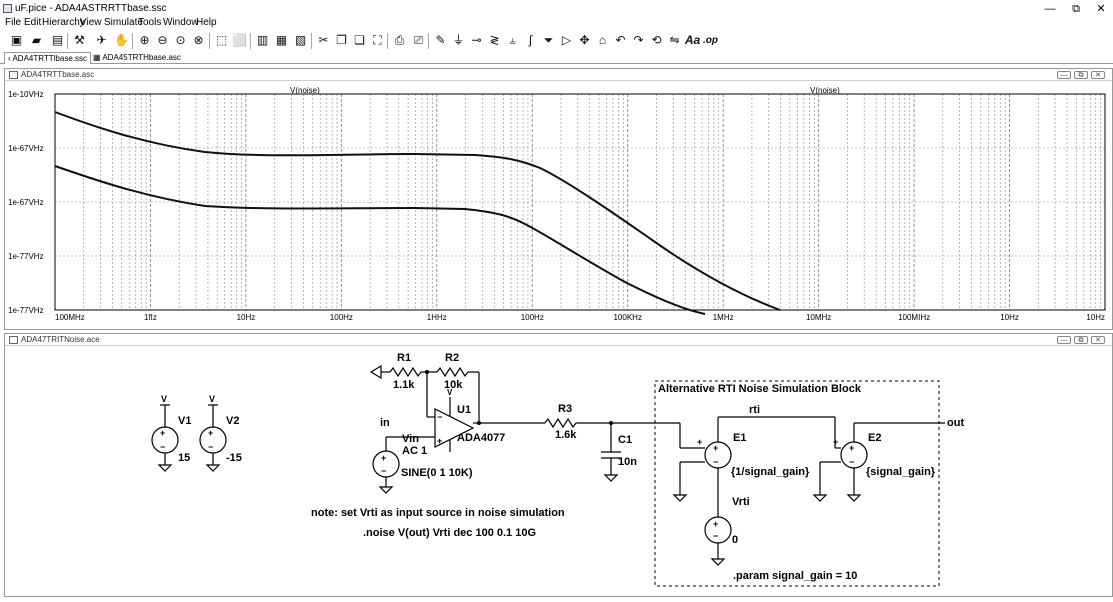  I want to click on zoom-in-icon: ⊕, so click(144, 40).